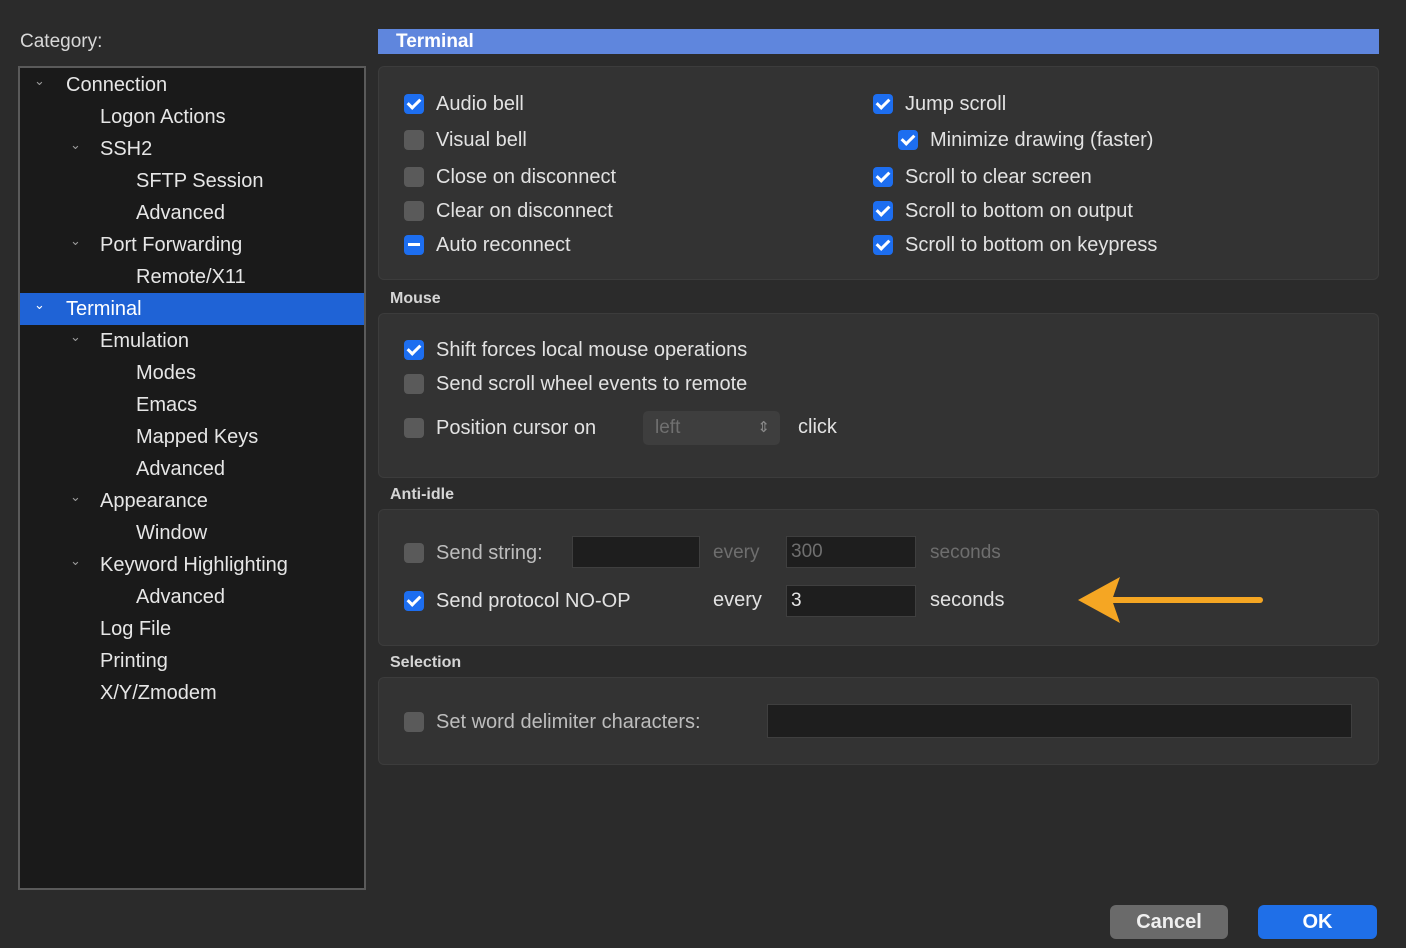 This screenshot has height=948, width=1406. Describe the element at coordinates (965, 552) in the screenshot. I see `seconds-label-1: seconds` at that location.